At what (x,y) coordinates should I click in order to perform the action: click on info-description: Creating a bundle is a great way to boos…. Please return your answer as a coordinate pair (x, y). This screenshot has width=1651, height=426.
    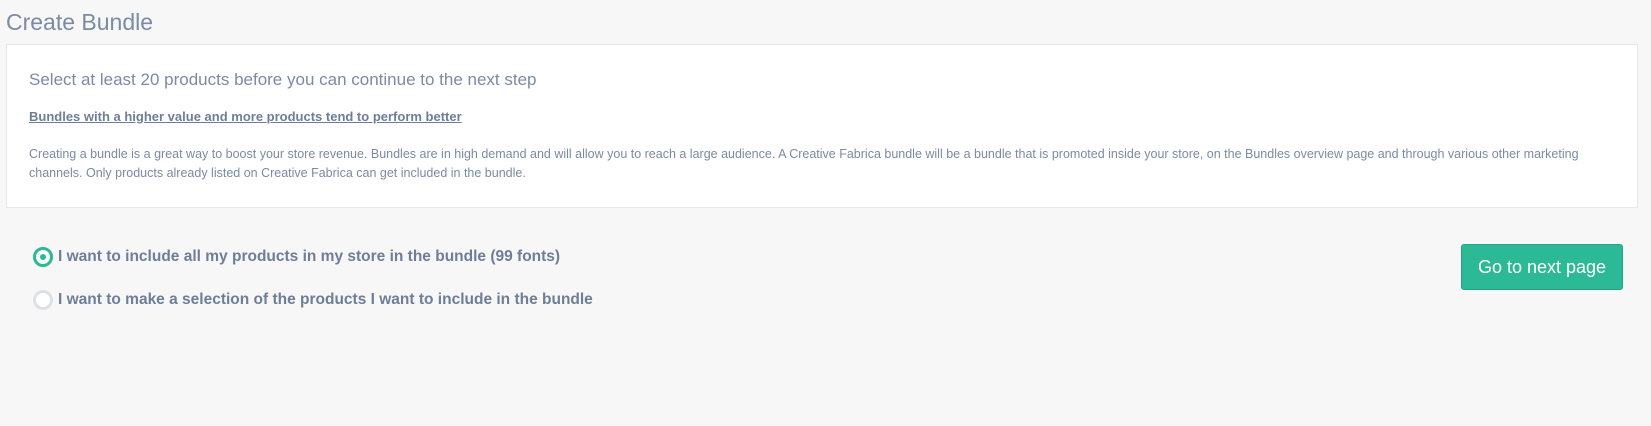
    Looking at the image, I should click on (804, 163).